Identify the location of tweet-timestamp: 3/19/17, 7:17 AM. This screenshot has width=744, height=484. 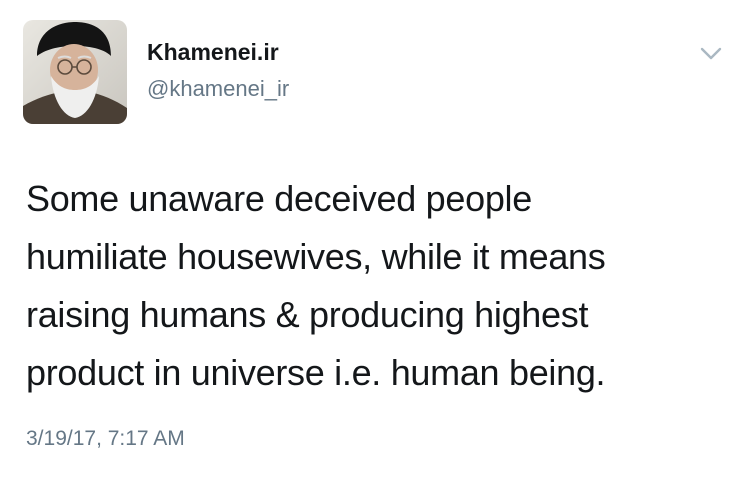
(105, 439).